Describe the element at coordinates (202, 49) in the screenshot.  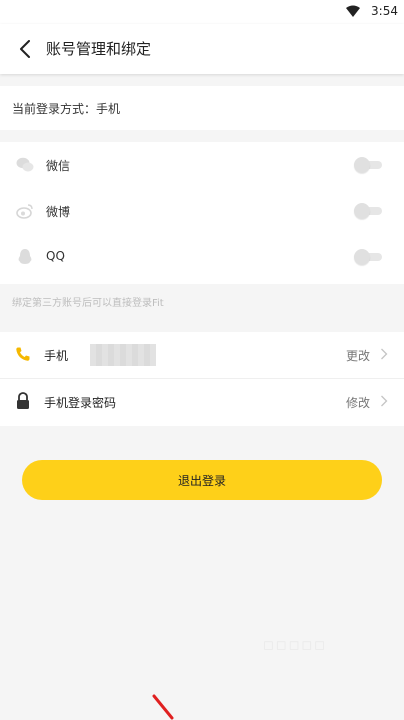
I see `app-bar: 账号管理和绑定` at that location.